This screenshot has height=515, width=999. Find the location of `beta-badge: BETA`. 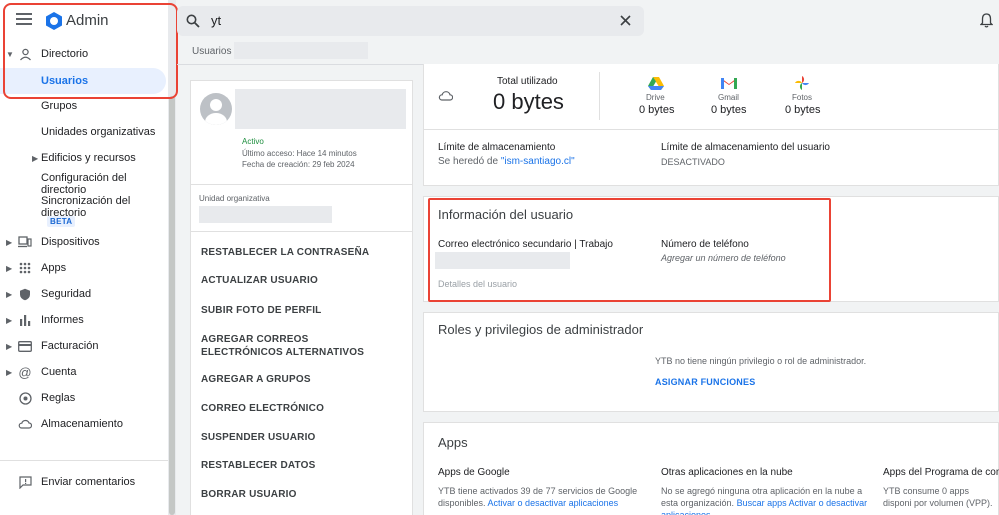

beta-badge: BETA is located at coordinates (61, 221).